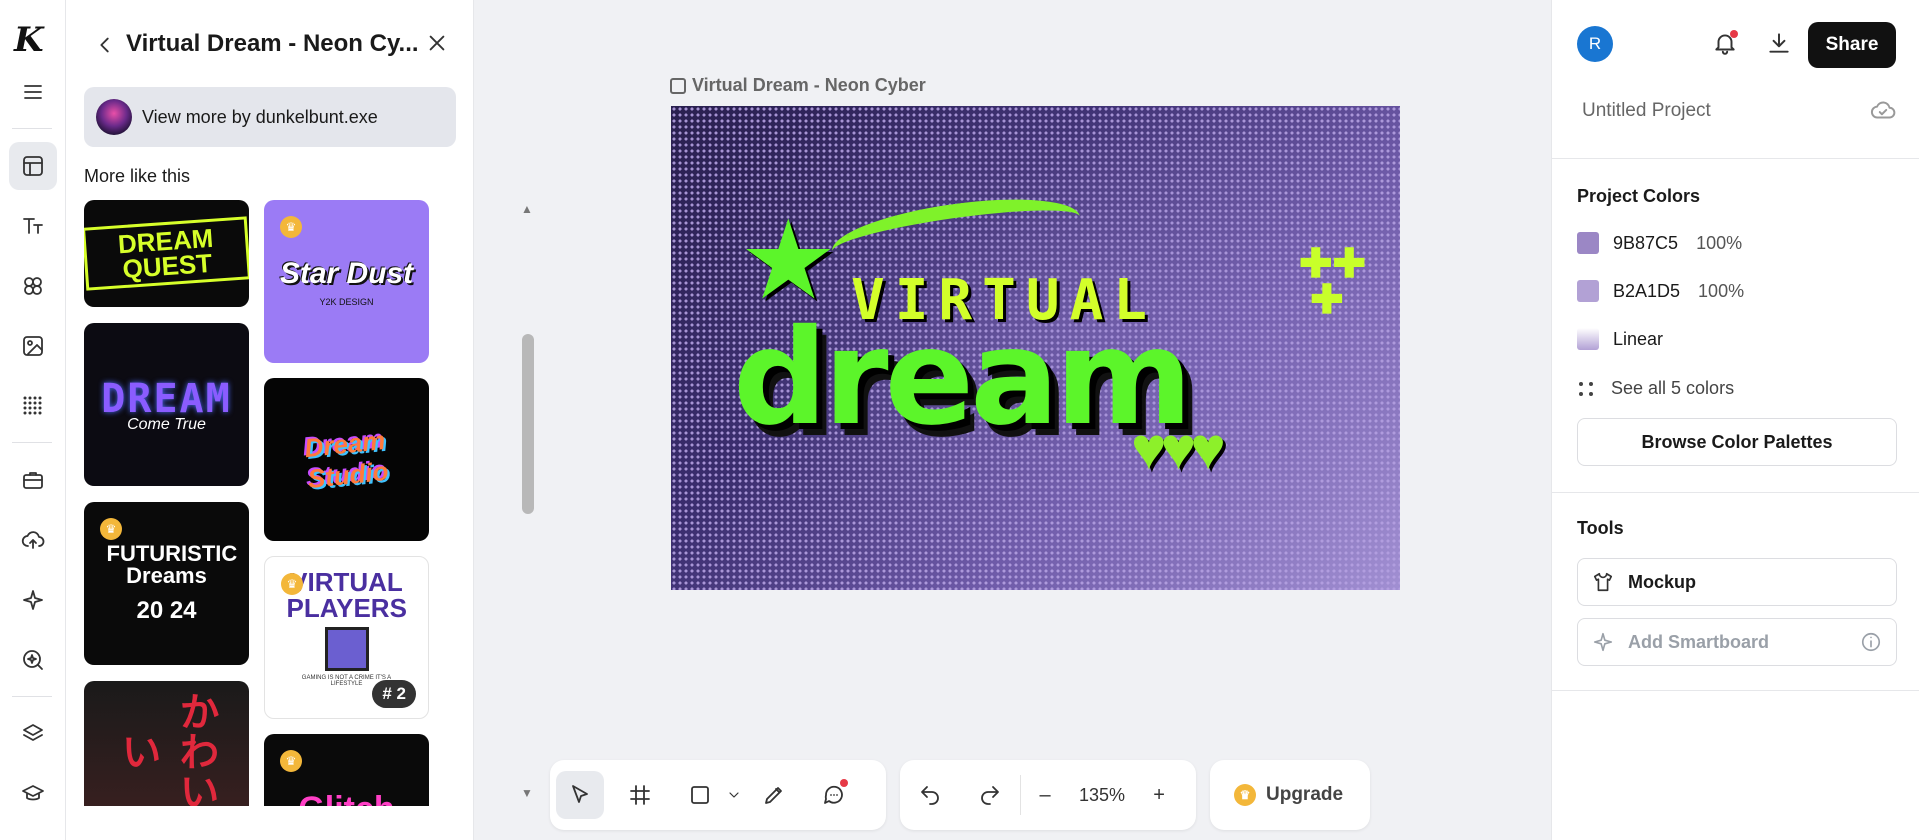  What do you see at coordinates (1045, 795) in the screenshot?
I see `zoom-out-button: –` at bounding box center [1045, 795].